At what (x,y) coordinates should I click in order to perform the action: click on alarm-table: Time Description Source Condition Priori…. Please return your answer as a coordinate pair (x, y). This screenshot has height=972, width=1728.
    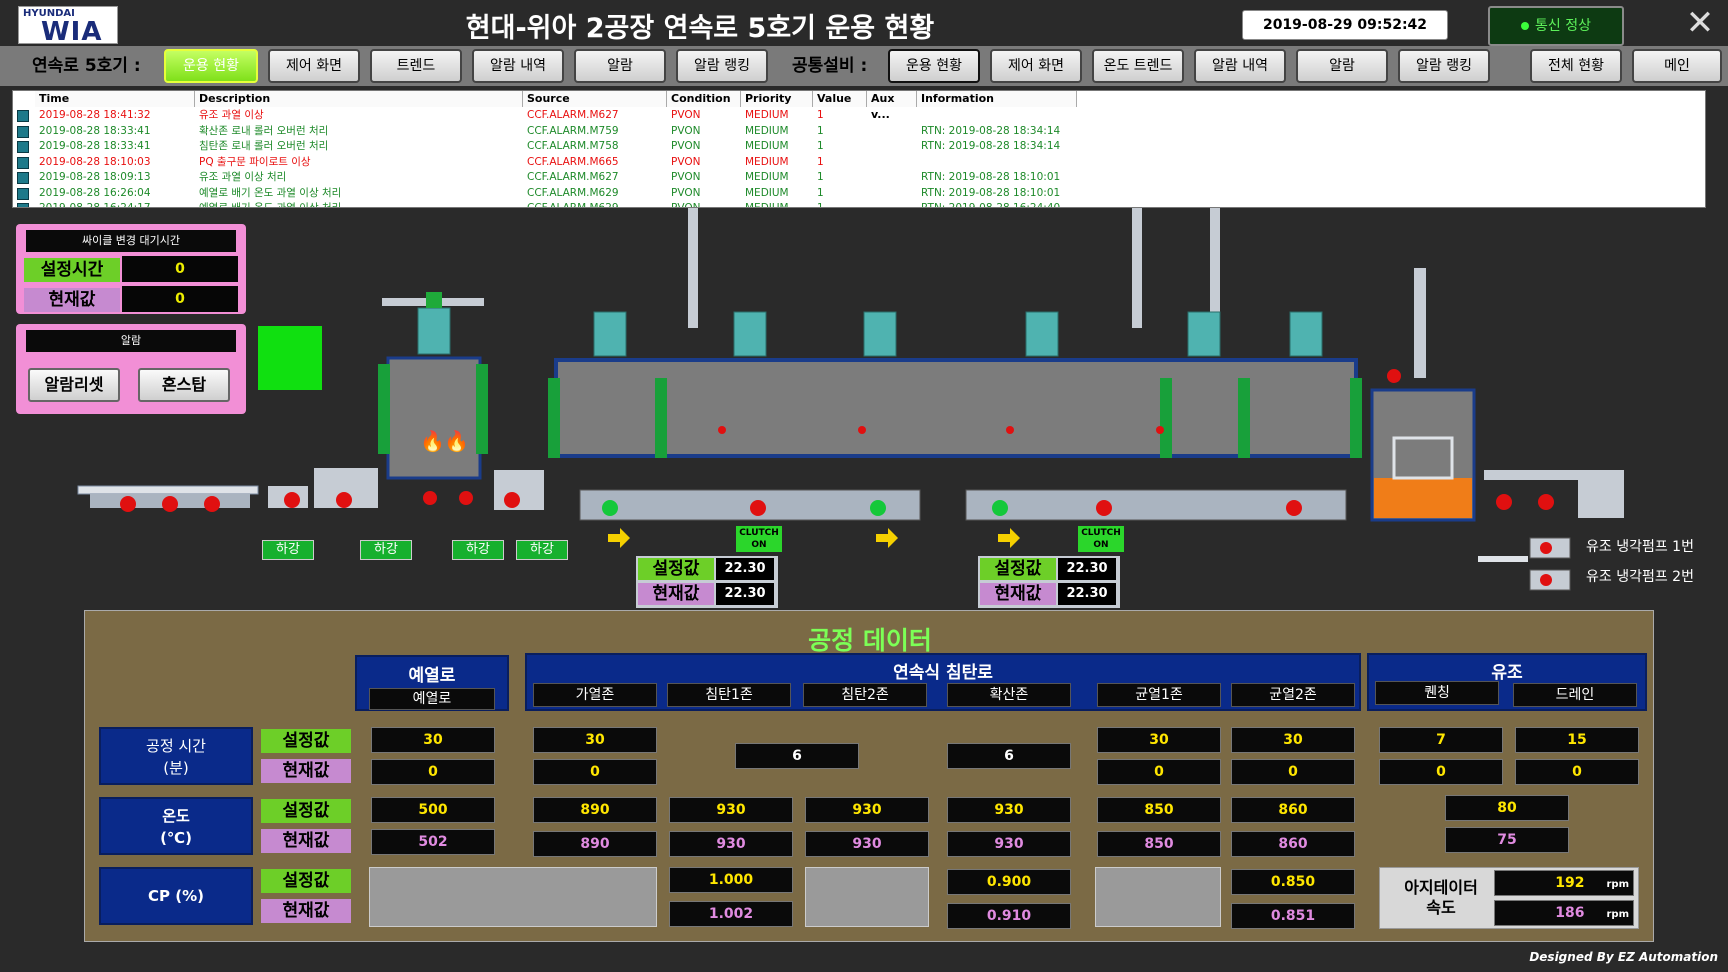
    Looking at the image, I should click on (859, 149).